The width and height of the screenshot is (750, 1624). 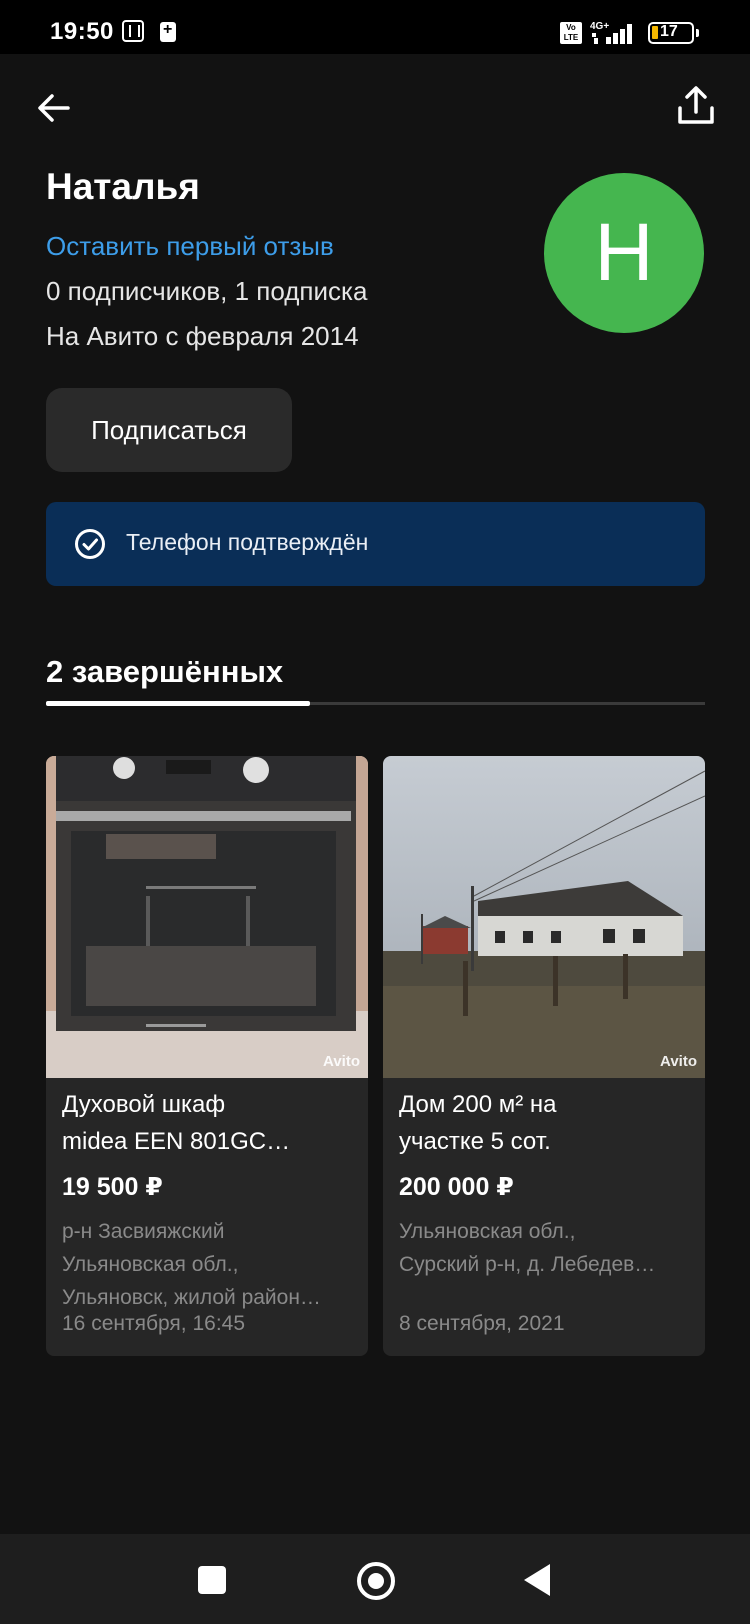 What do you see at coordinates (82, 31) in the screenshot?
I see `status-time: 19:50` at bounding box center [82, 31].